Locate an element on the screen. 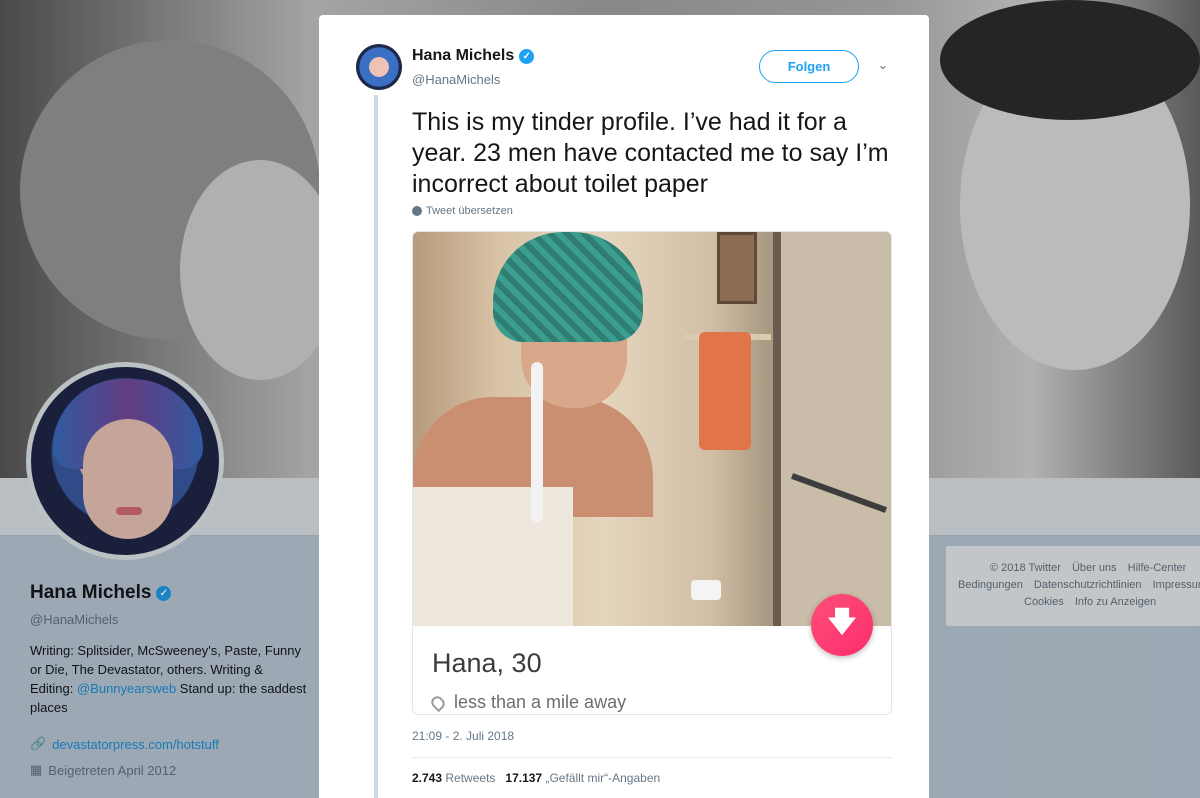 The height and width of the screenshot is (798, 1200). caret-down-icon: ⌄ is located at coordinates (883, 67).